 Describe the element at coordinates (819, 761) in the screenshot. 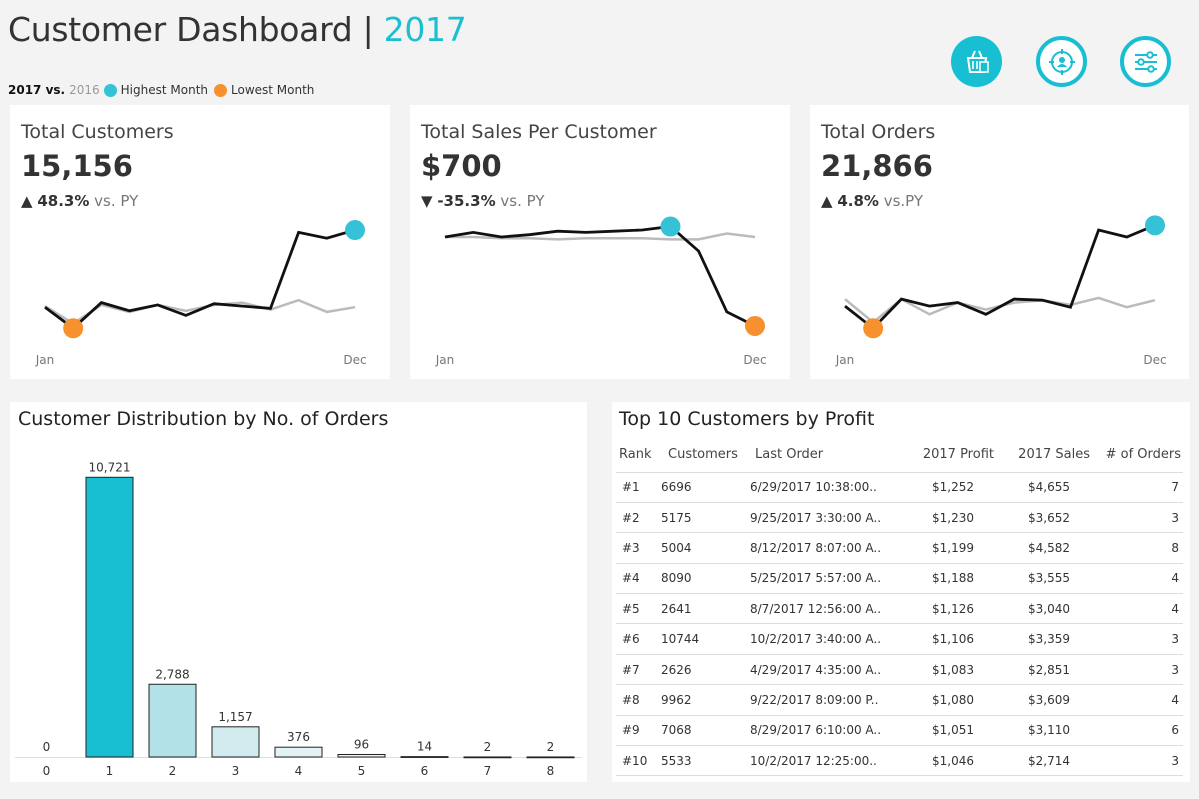

I see `last-order-cell: 10/2/2017 12:25:00..` at that location.